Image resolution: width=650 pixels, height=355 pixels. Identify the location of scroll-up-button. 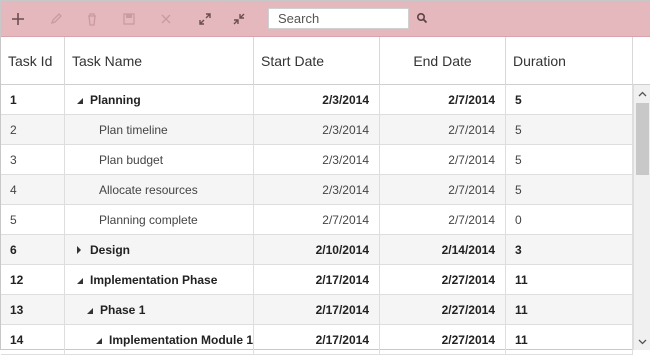
(642, 93).